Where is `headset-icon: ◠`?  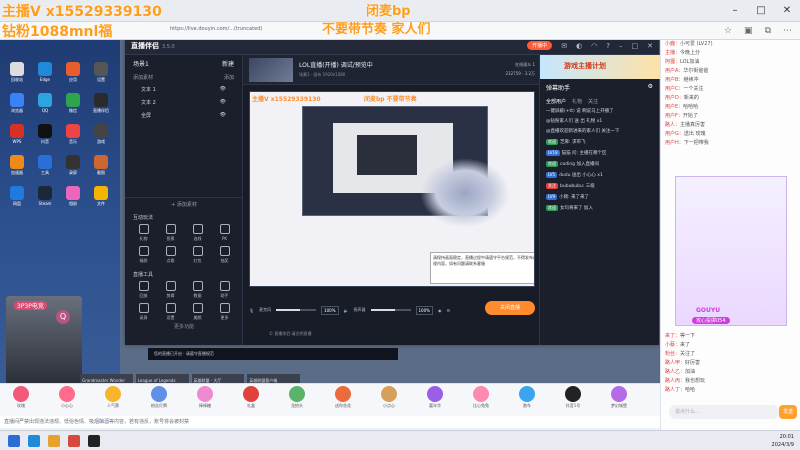
headset-icon: ◠ is located at coordinates (594, 46).